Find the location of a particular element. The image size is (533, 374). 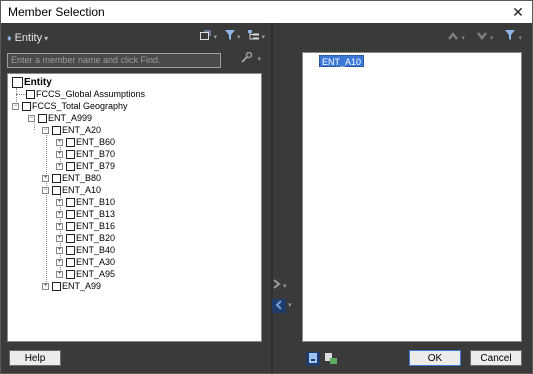

member-view-button is located at coordinates (313, 359).